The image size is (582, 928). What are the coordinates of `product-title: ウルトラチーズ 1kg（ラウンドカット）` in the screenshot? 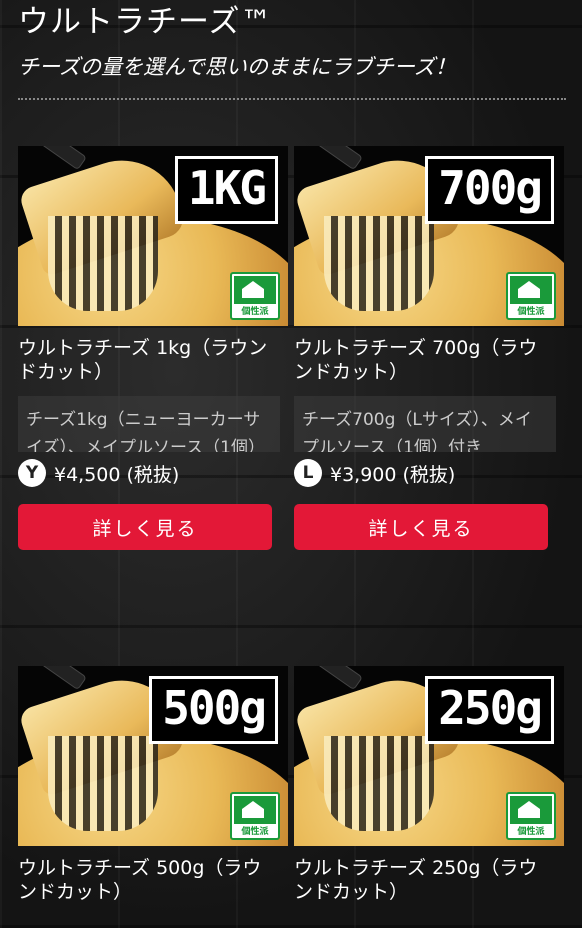 It's located at (149, 360).